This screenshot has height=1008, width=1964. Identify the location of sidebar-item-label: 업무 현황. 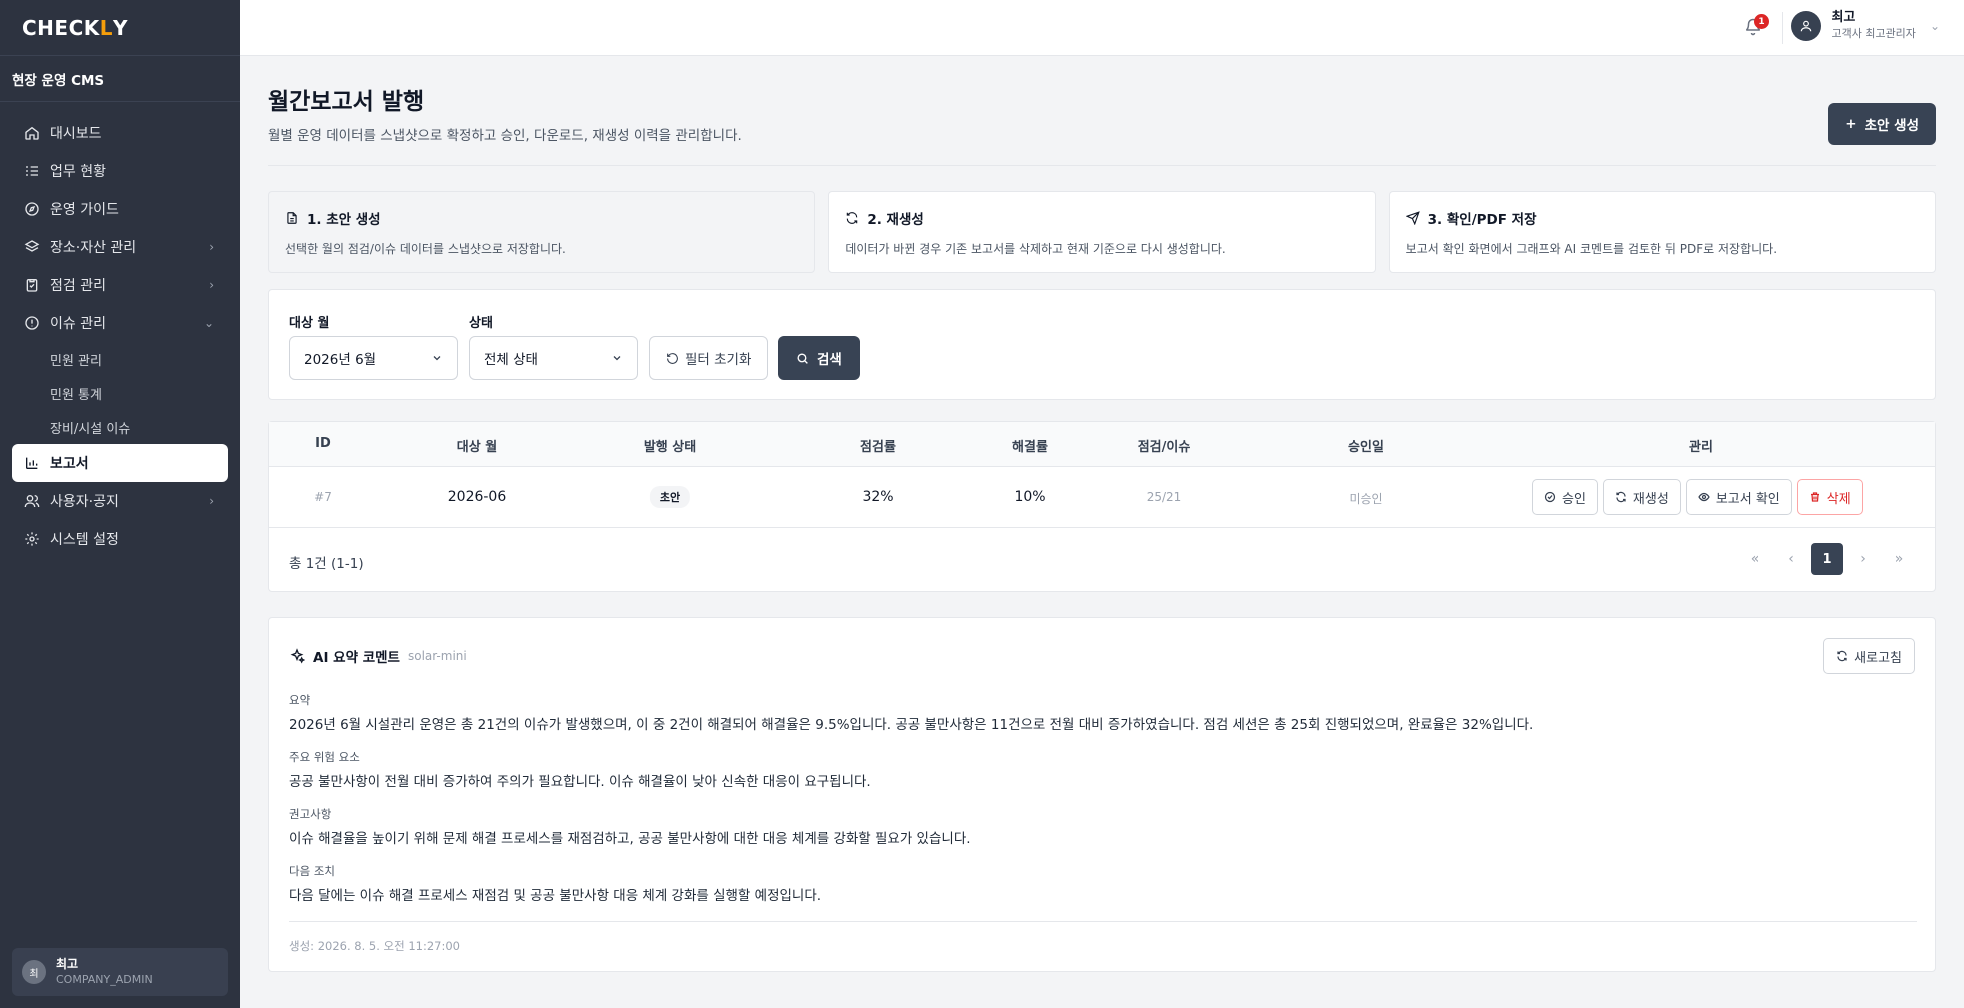
(78, 172).